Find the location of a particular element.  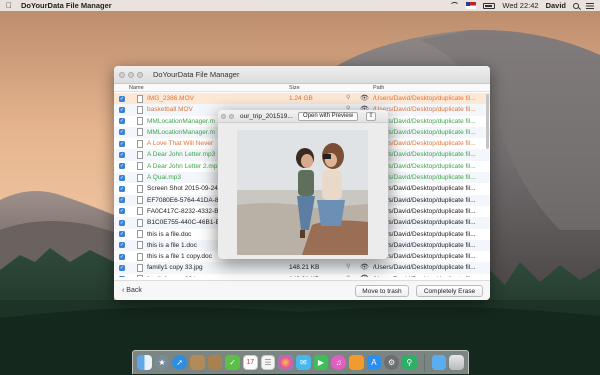

menu-clock: Wed 22:42 is located at coordinates (520, 5).